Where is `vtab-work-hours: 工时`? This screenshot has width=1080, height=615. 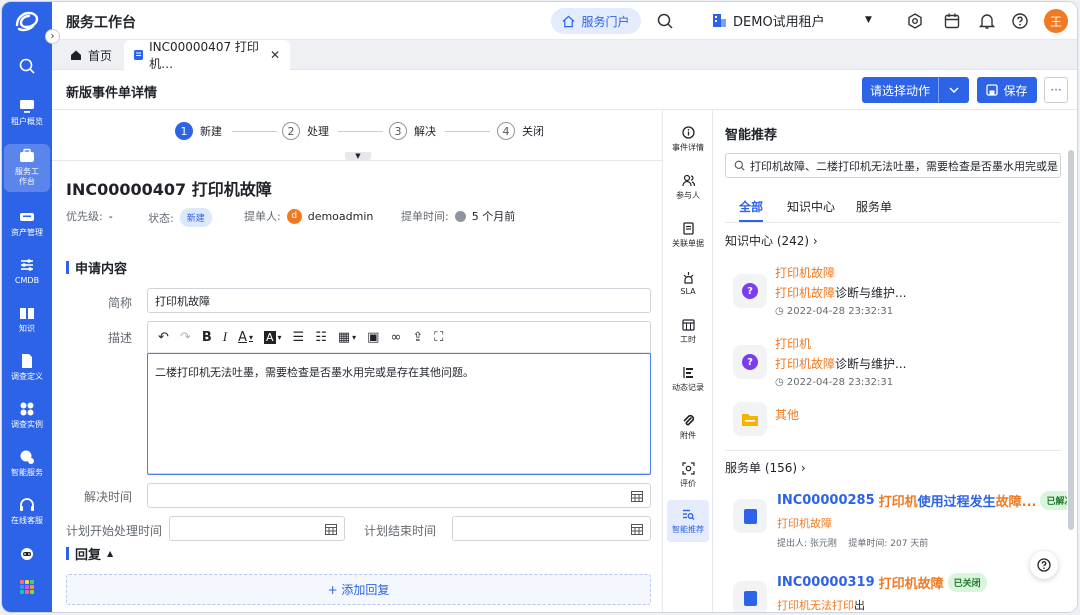
vtab-work-hours: 工时 is located at coordinates (688, 331).